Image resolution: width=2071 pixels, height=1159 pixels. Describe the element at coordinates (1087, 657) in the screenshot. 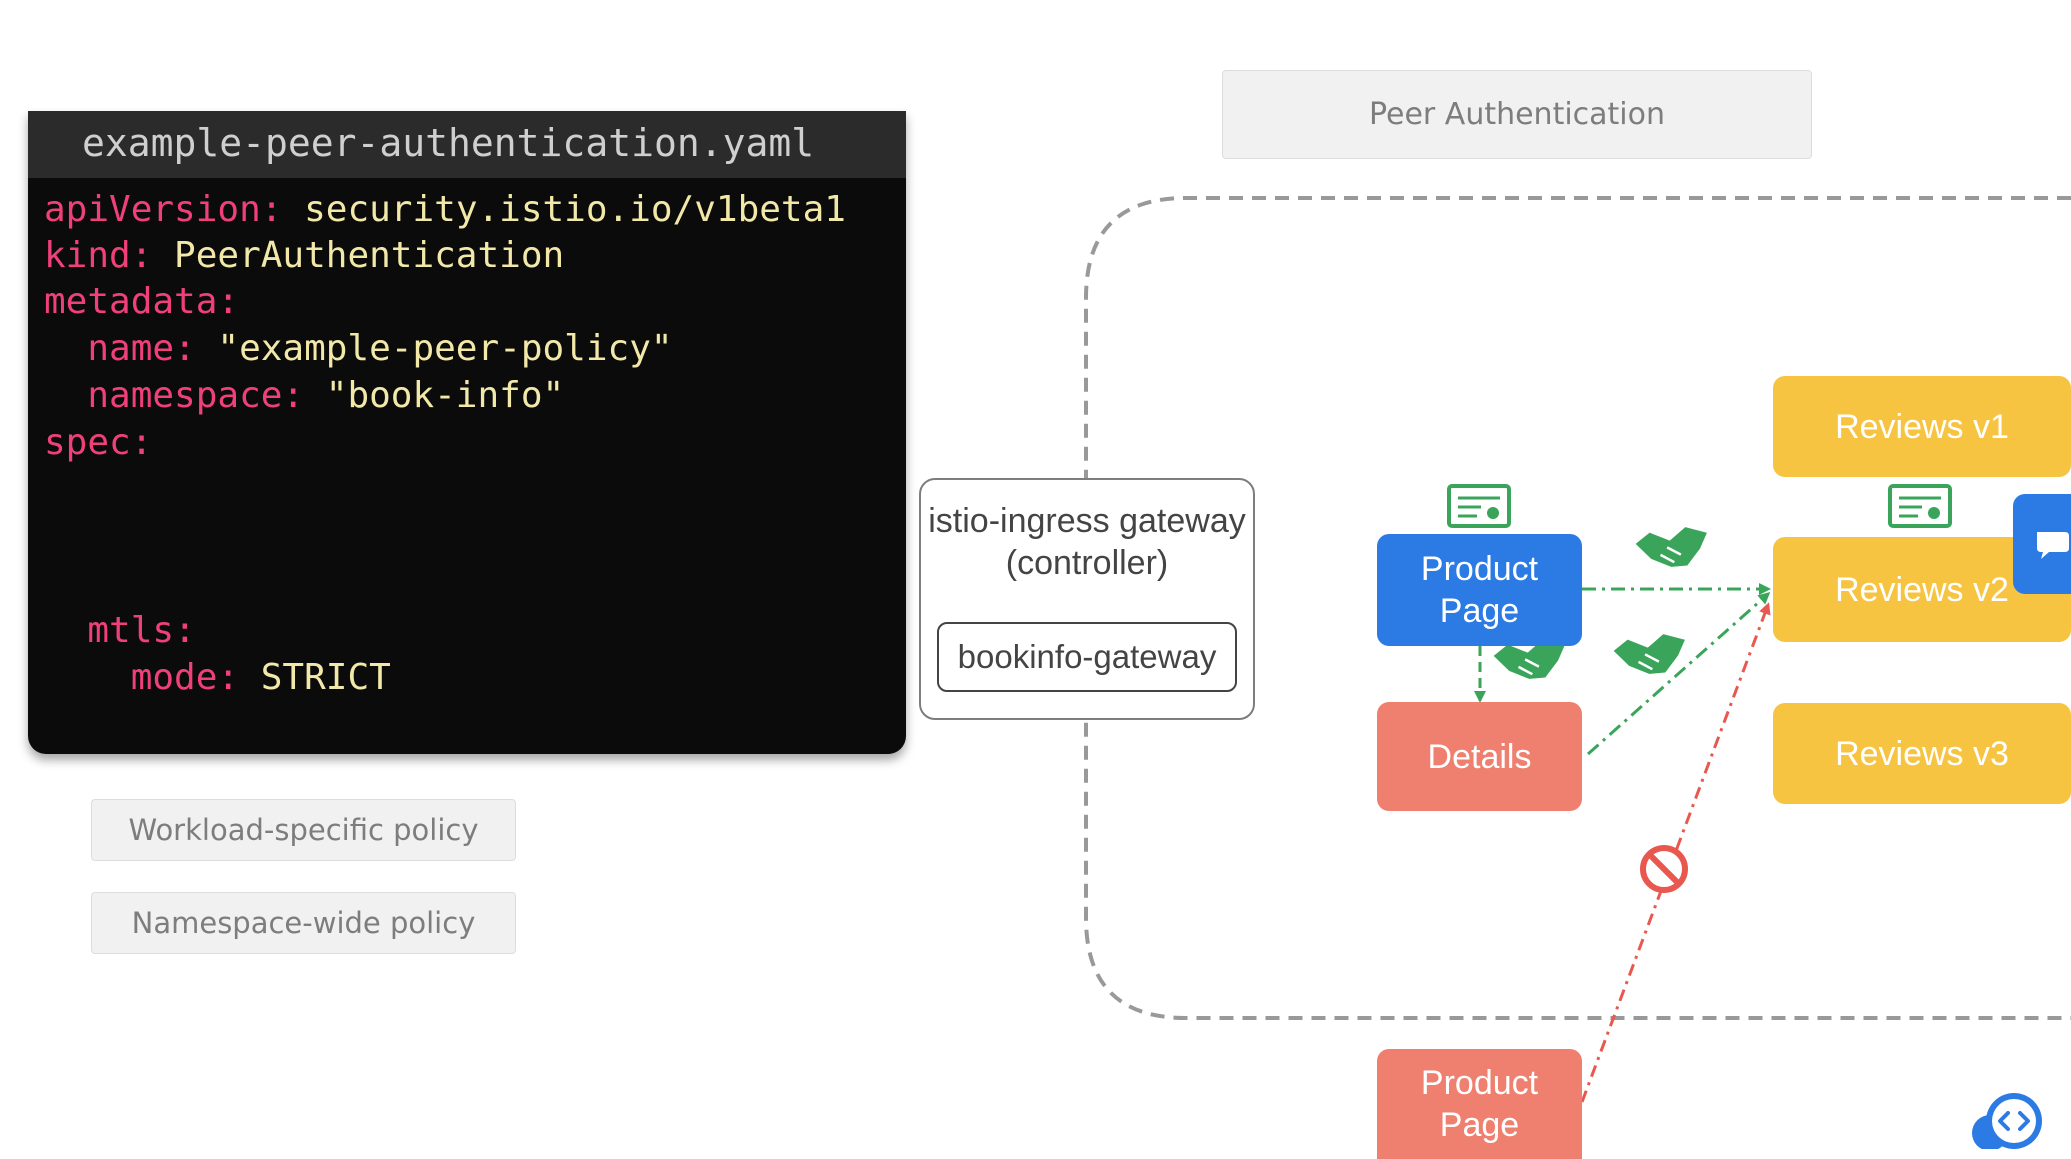

I see `bookinfo-gateway-box: bookinfo-gateway` at that location.